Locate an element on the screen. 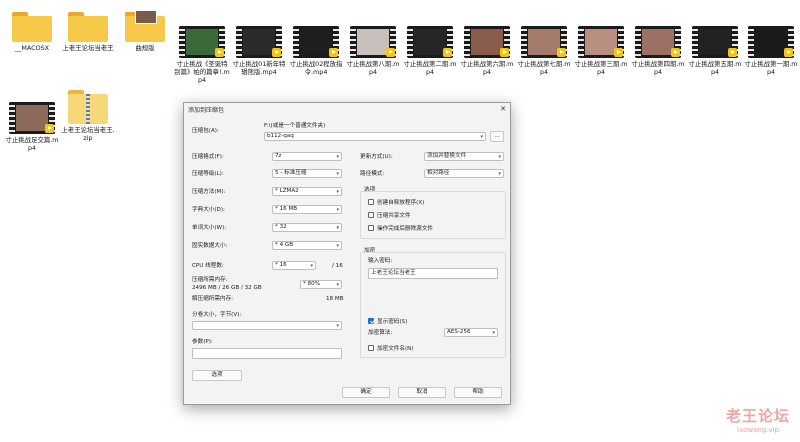 This screenshot has width=800, height=442. delete-source-checkbox: 操作完成后删除源文件 is located at coordinates (400, 228).